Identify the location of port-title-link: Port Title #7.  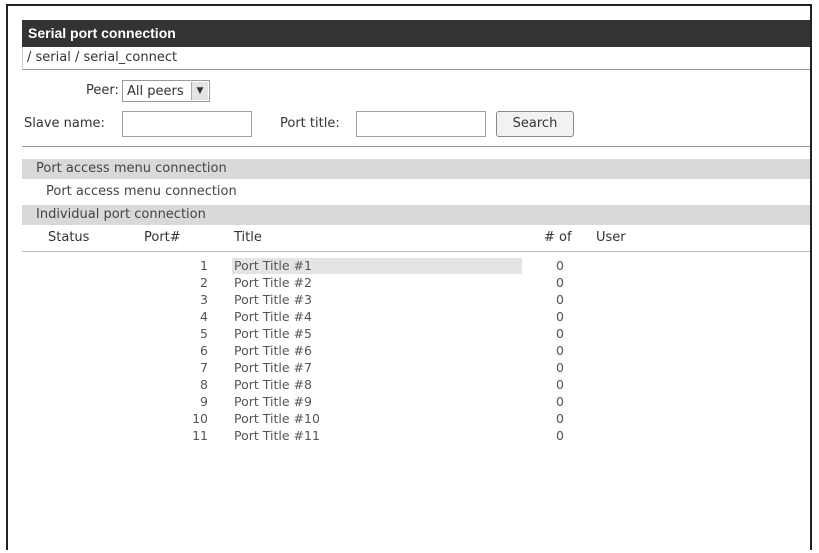
(273, 367).